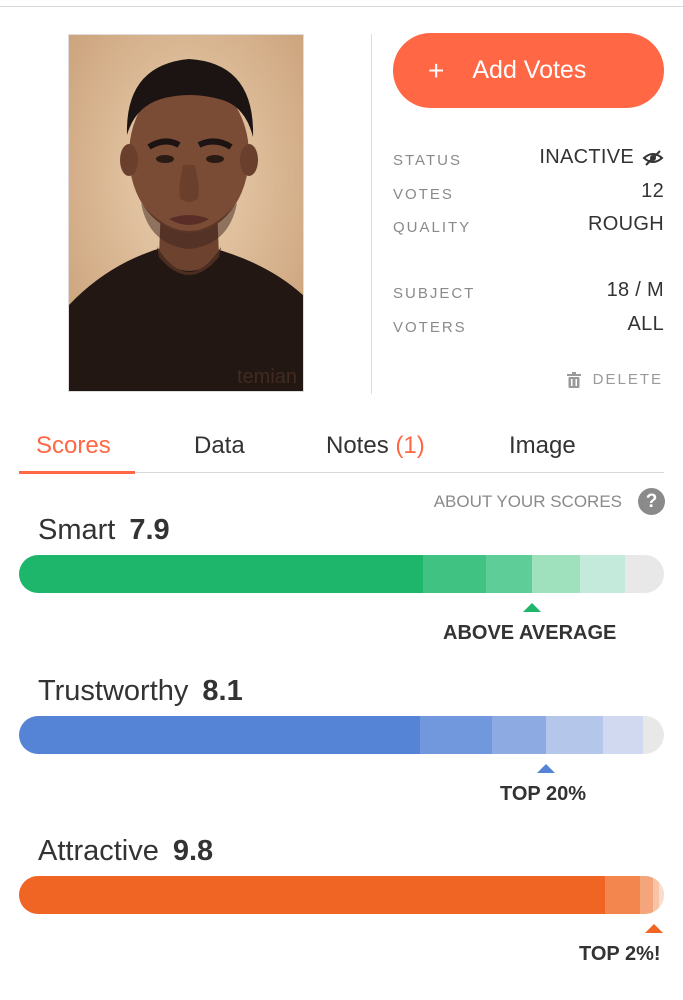 This screenshot has height=1000, width=683. I want to click on score-value: 9.8, so click(193, 851).